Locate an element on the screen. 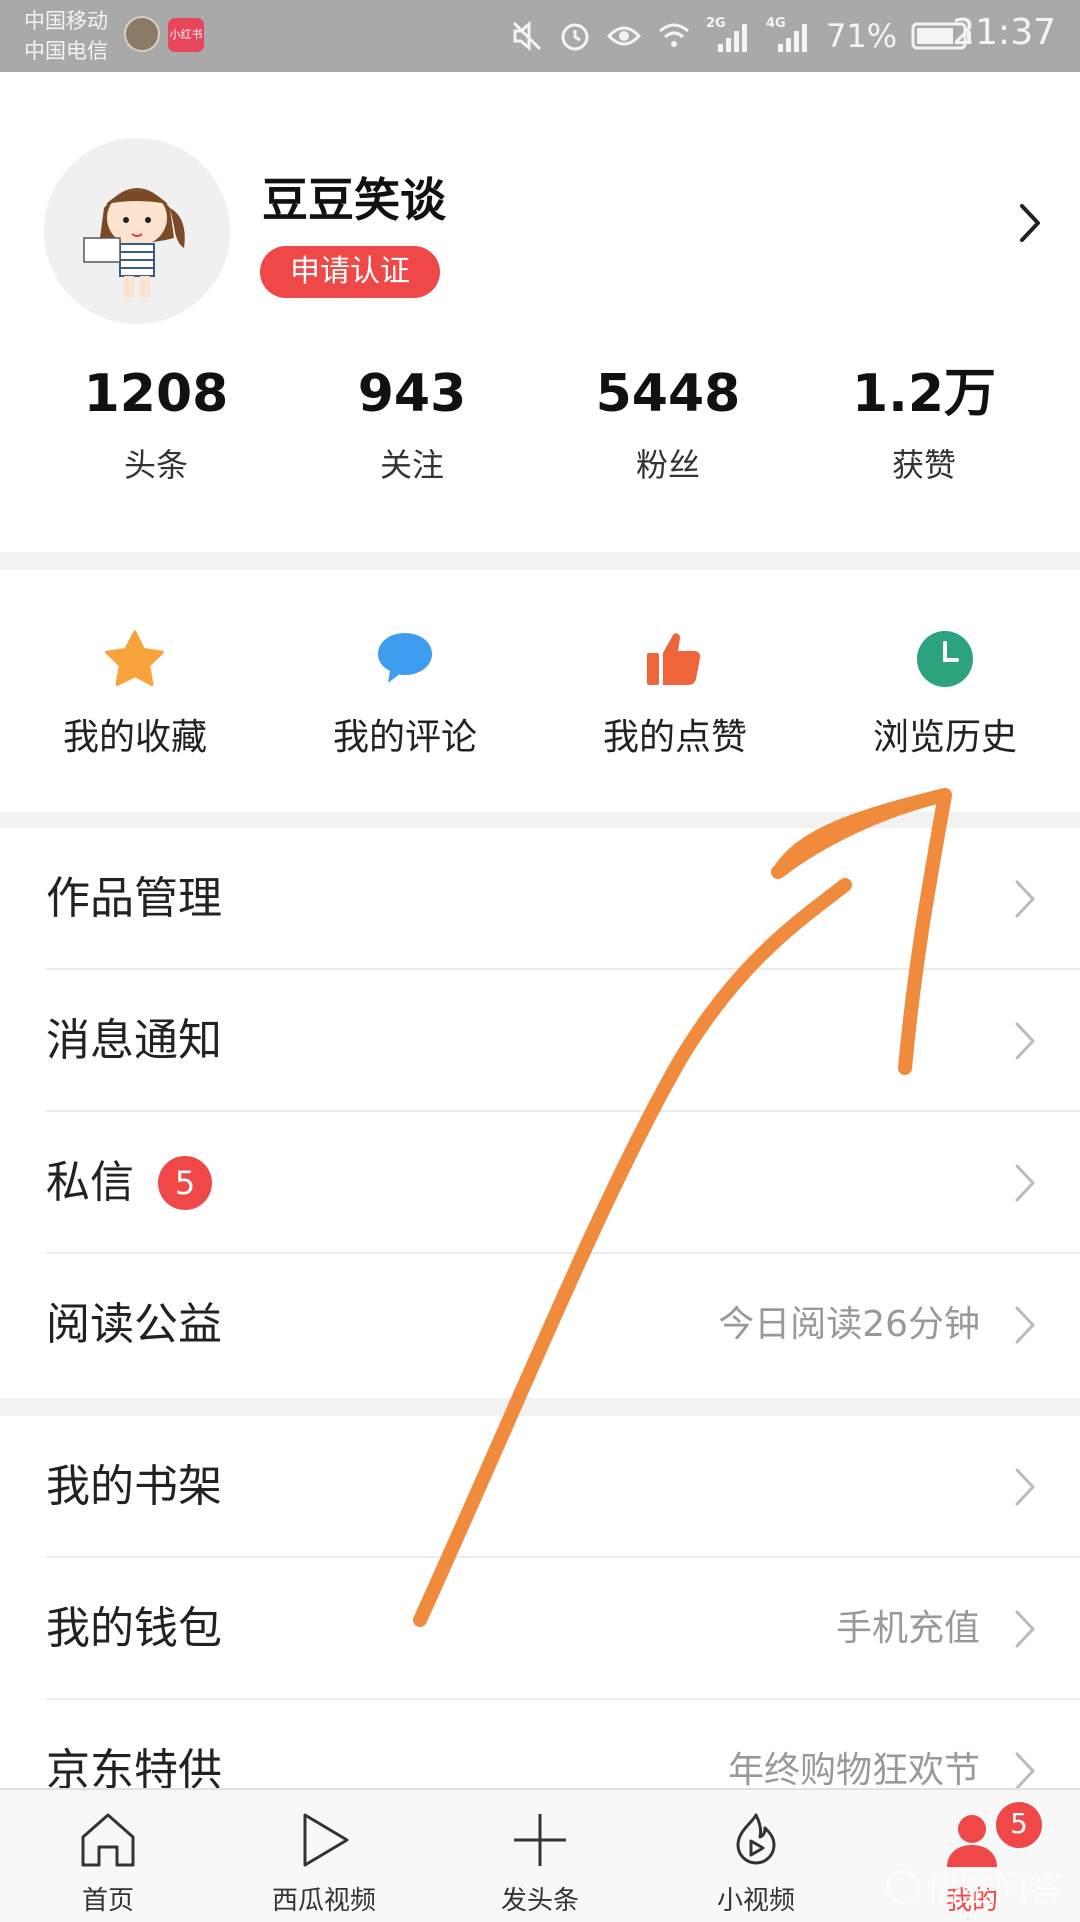 The image size is (1080, 1922). stat-headlines: 1208 头条 is located at coordinates (156, 424).